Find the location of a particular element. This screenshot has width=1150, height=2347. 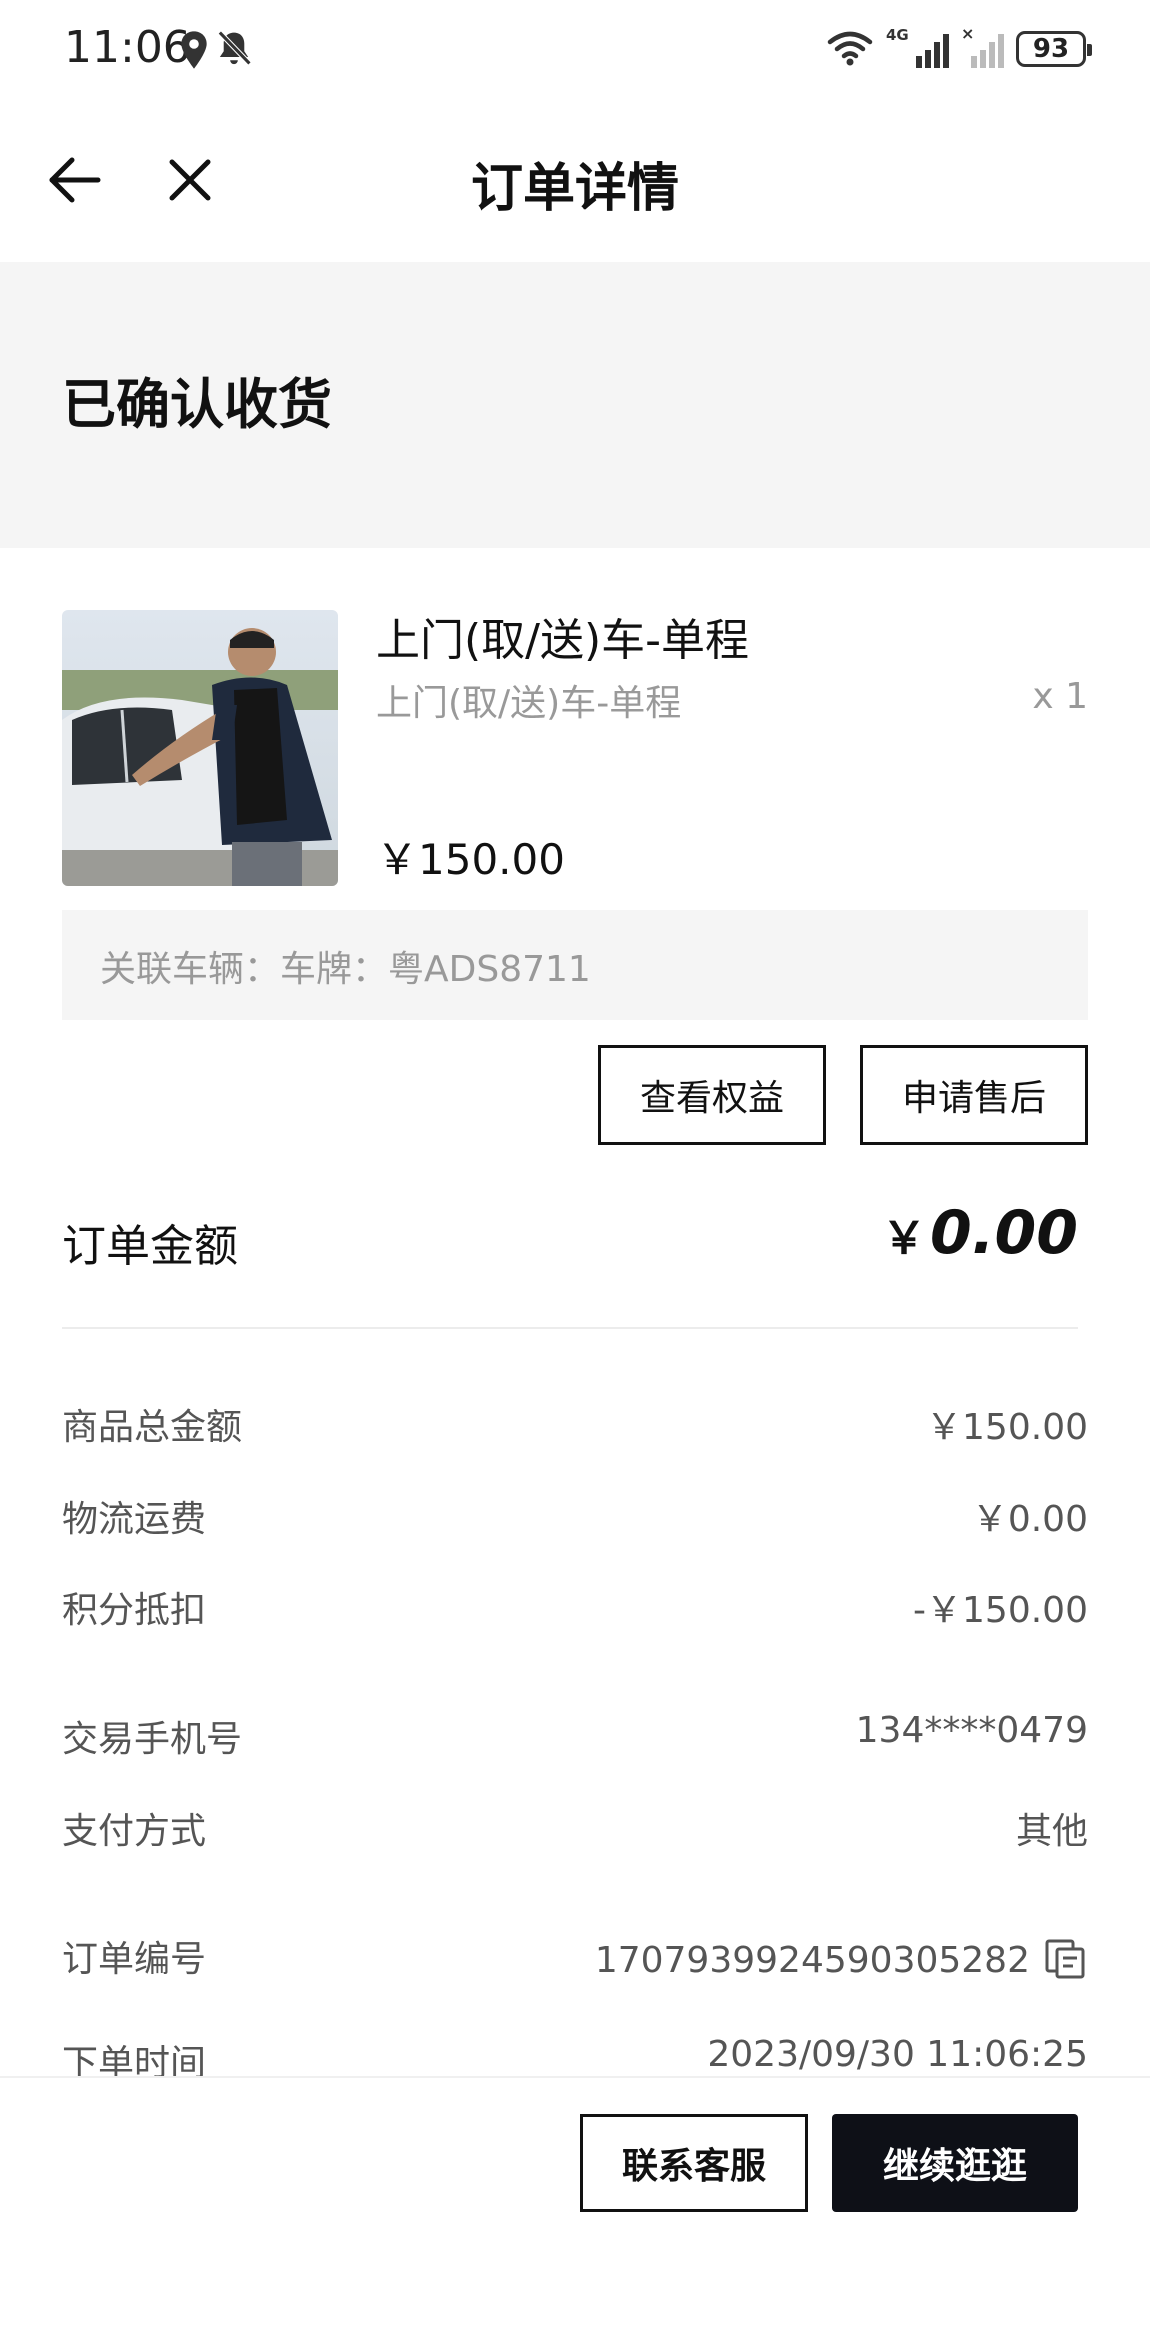

order-amount-value: ￥0.00 is located at coordinates (980, 1233).